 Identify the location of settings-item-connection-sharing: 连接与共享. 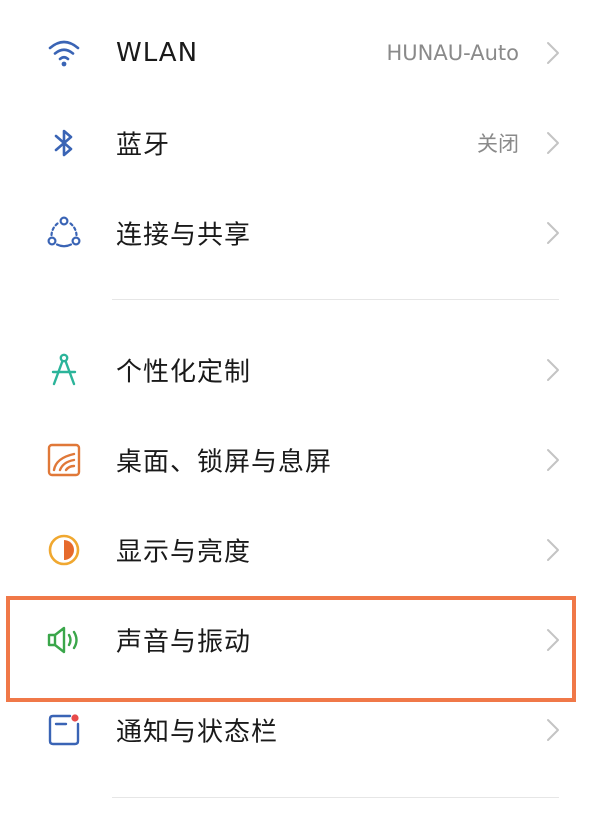
(295, 233).